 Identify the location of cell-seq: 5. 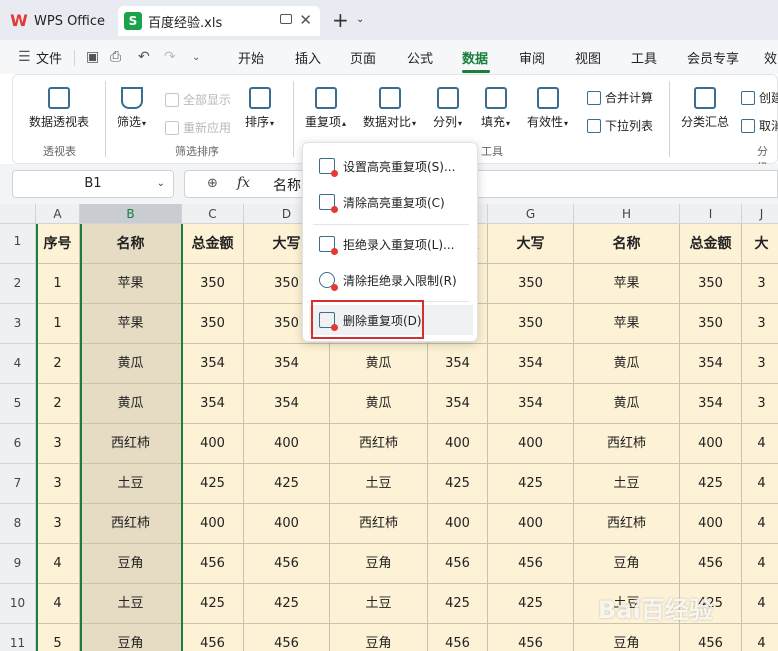
(58, 637).